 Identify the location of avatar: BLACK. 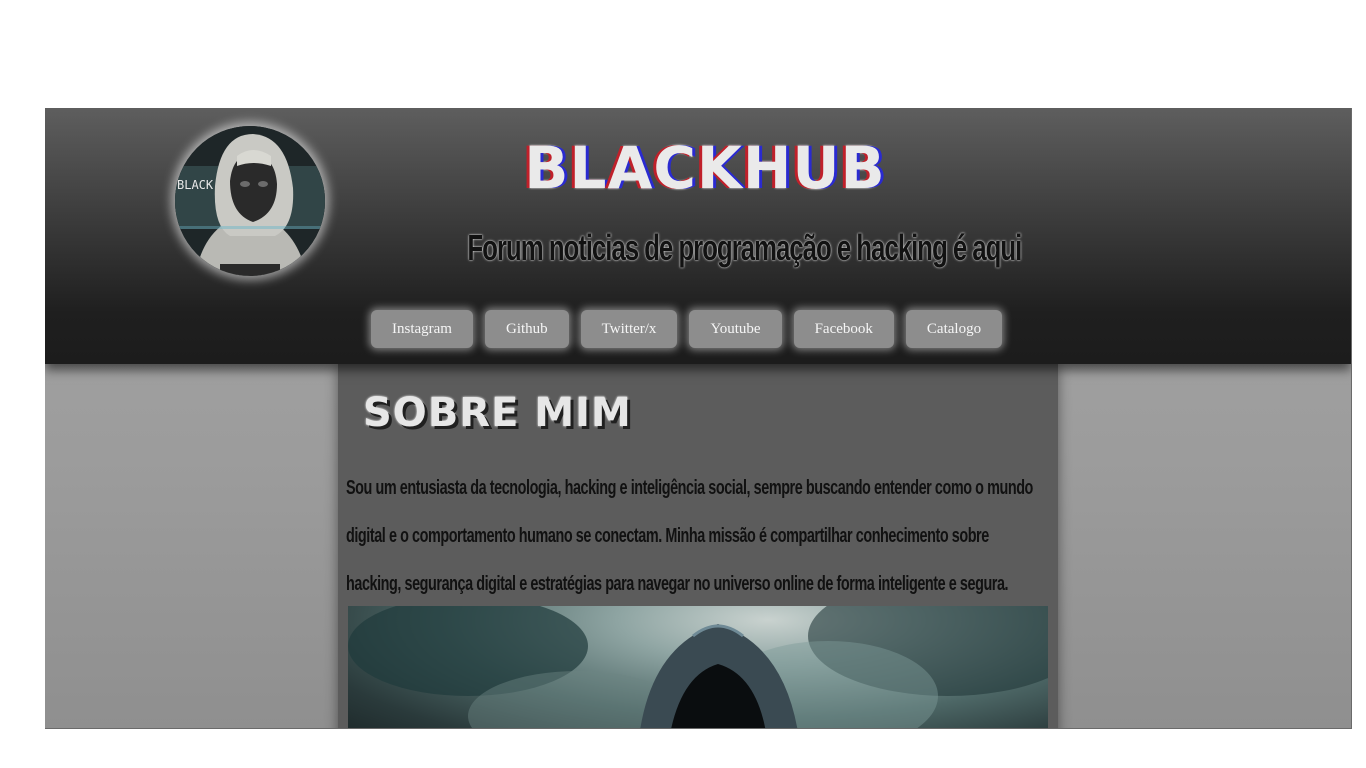
(250, 201).